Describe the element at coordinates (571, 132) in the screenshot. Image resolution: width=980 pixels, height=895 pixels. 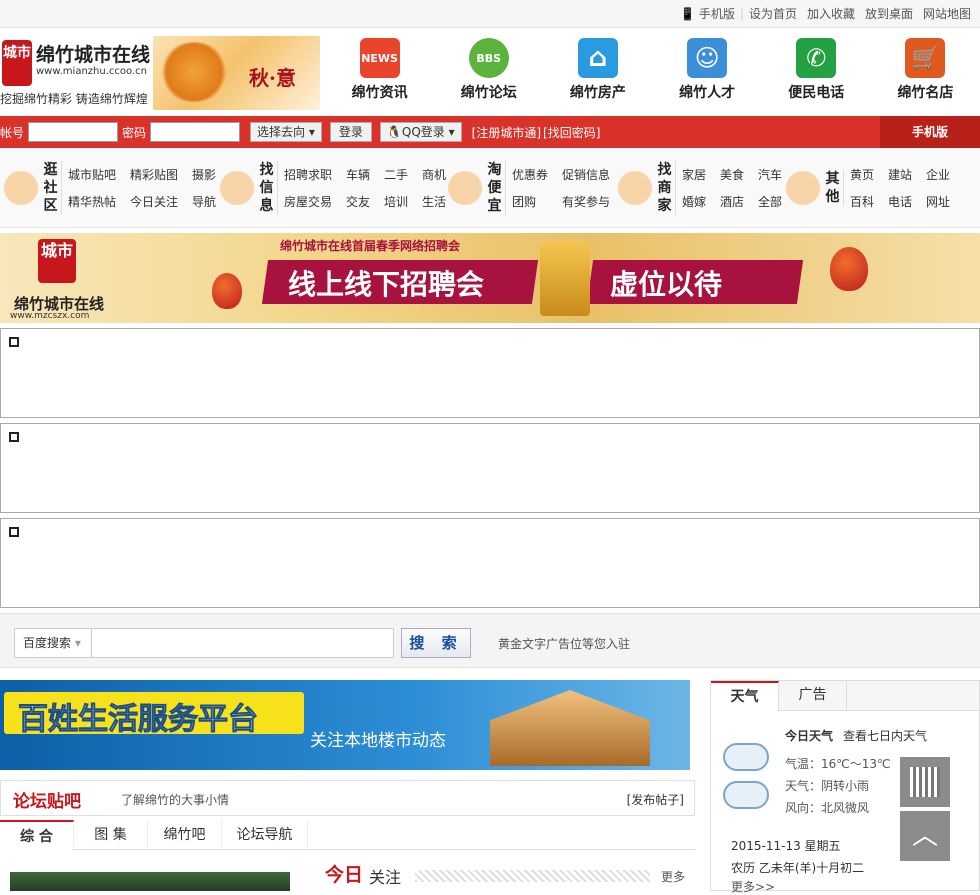
I see `find-password-link: [找回密码]` at that location.